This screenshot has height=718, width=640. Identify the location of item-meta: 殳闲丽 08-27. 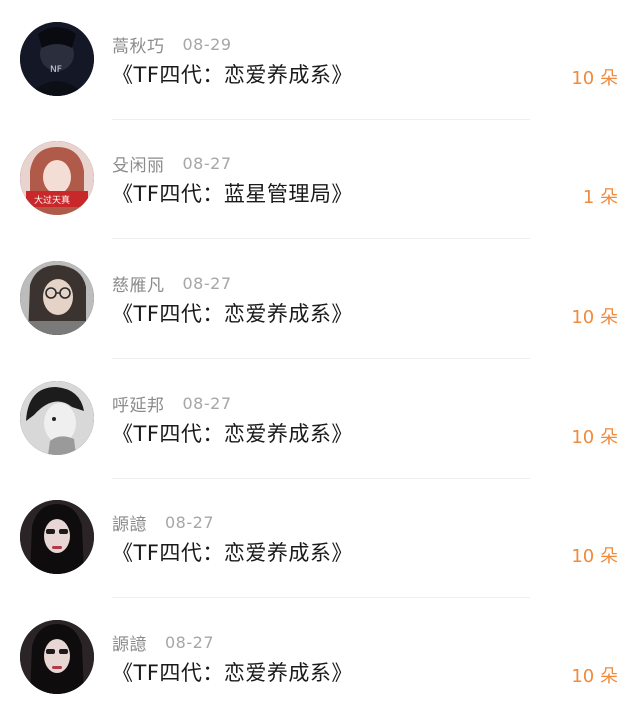
(172, 163).